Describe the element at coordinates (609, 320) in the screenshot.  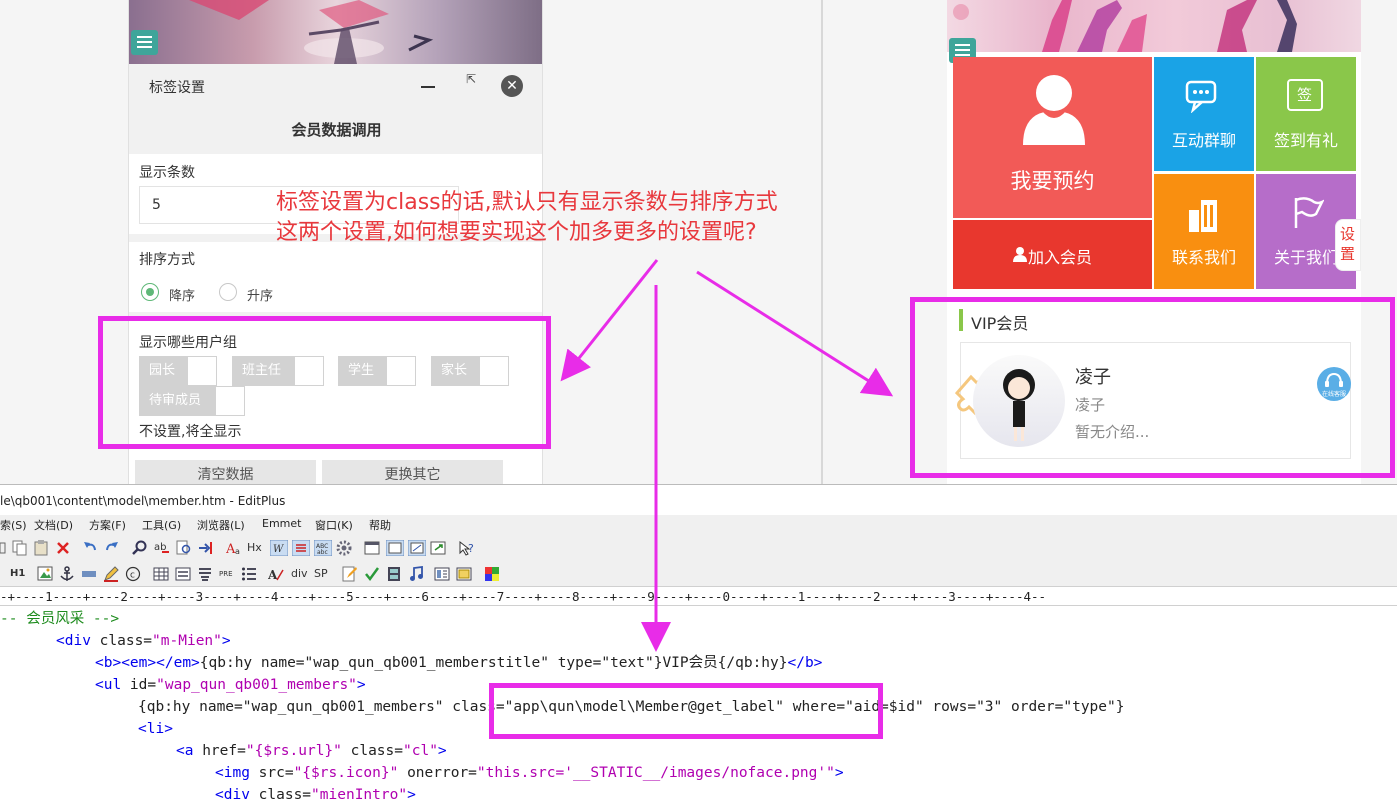
I see `arrow-to-groups` at that location.